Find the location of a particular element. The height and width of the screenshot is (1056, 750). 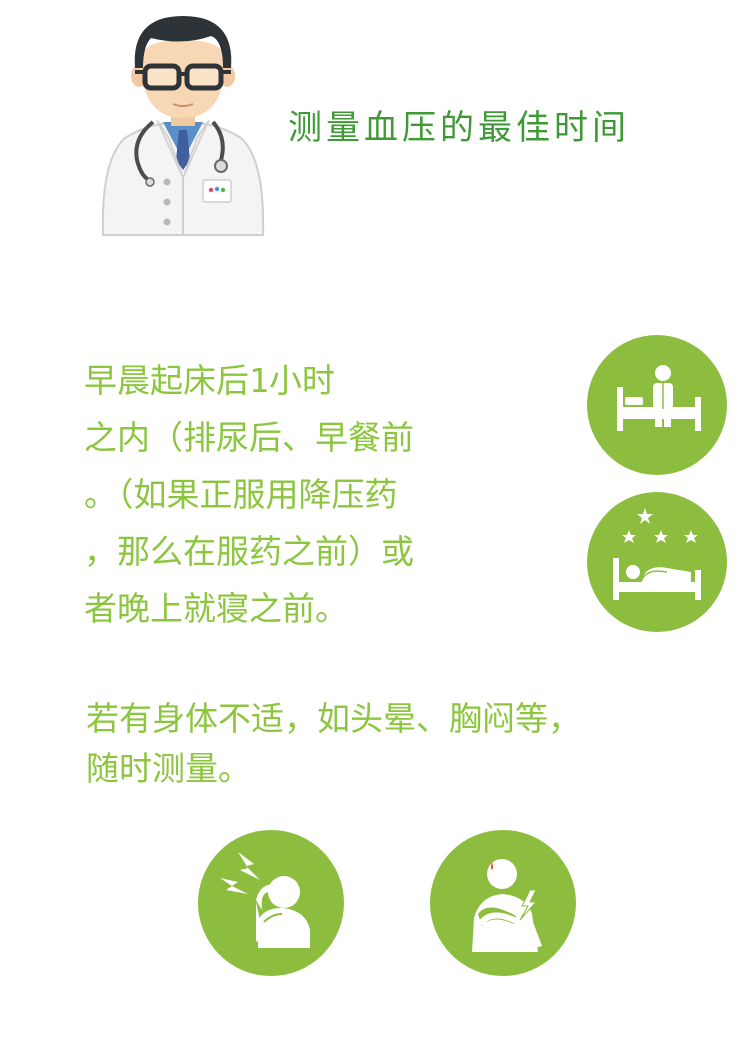

page-title: 测量血压的最佳时间 is located at coordinates (459, 128).